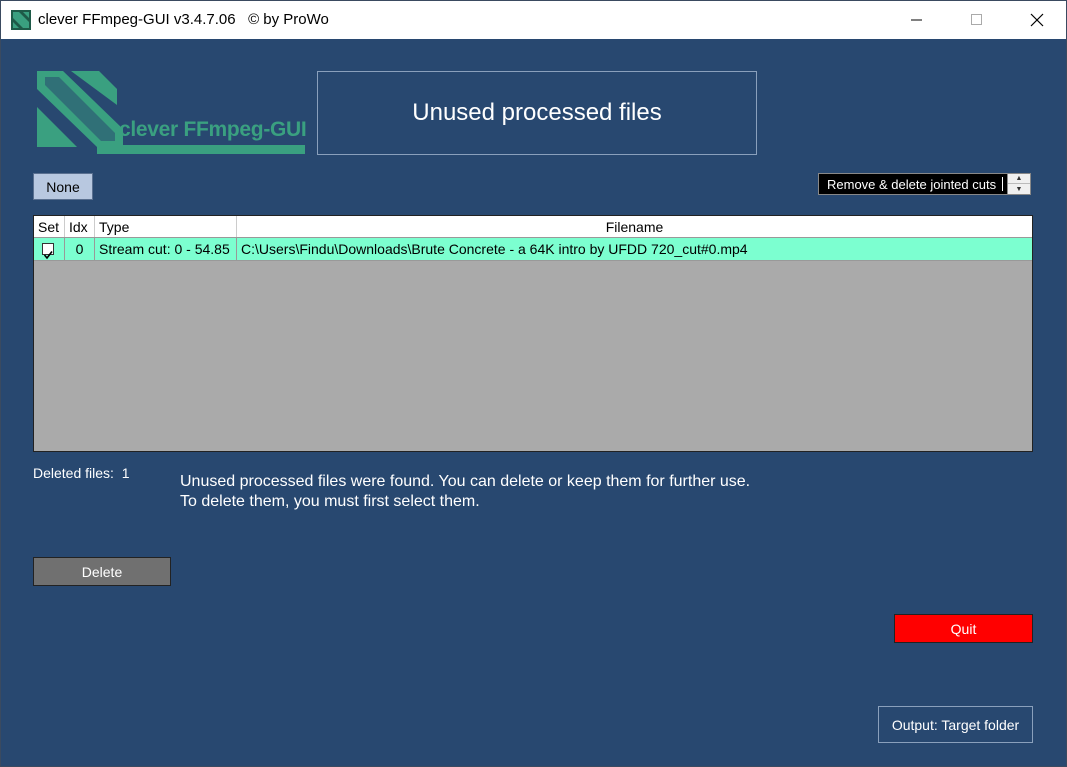 The image size is (1067, 767). I want to click on column-header-set: Set, so click(49, 226).